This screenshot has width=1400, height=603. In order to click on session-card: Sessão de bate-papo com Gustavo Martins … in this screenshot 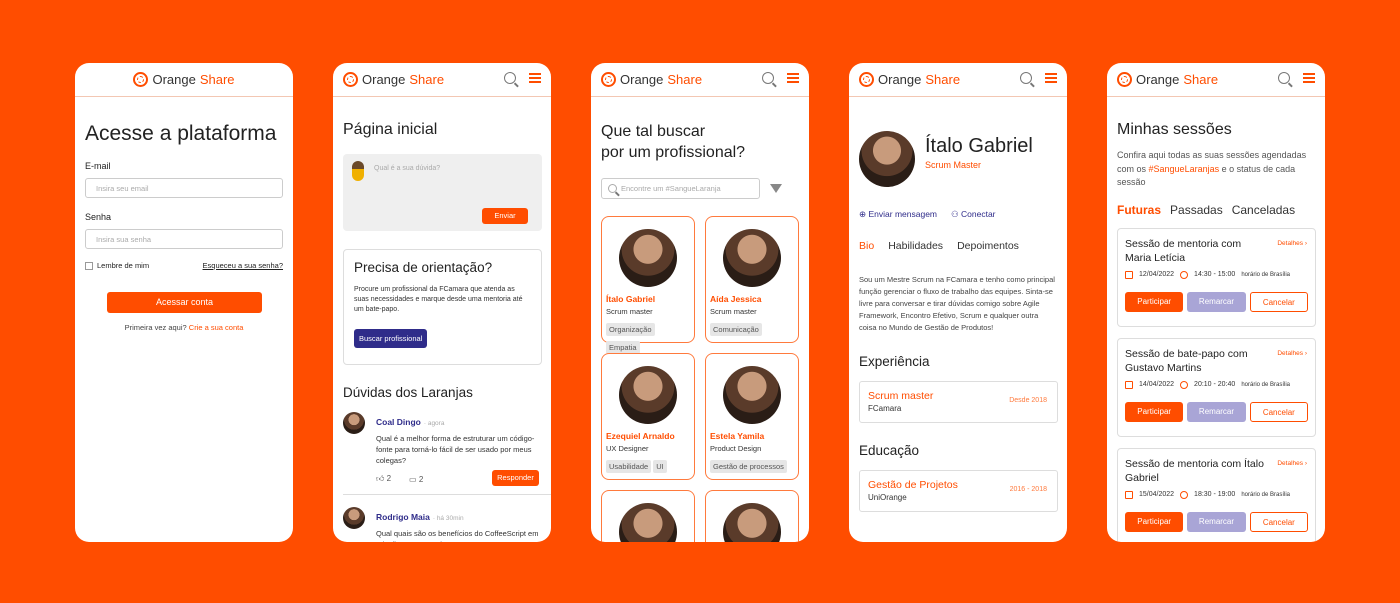, I will do `click(1216, 387)`.